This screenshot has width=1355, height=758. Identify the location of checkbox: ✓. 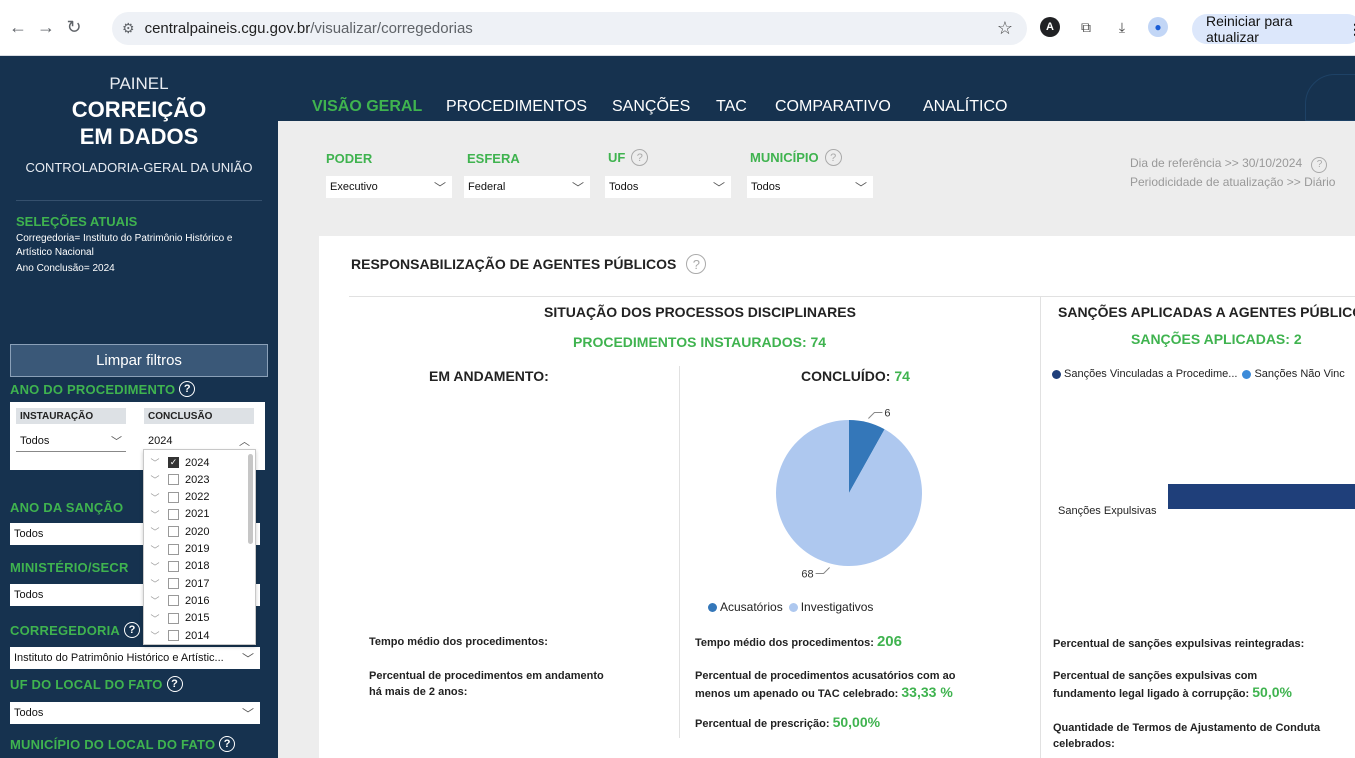
(173, 462).